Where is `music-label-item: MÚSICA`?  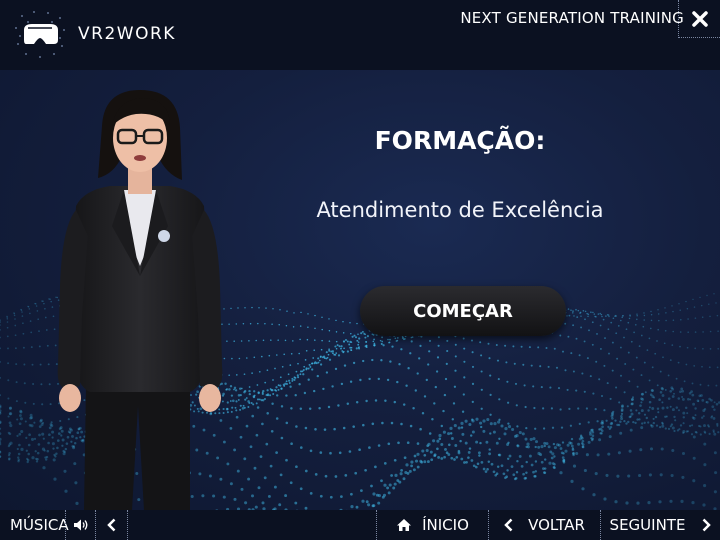 music-label-item: MÚSICA is located at coordinates (39, 525).